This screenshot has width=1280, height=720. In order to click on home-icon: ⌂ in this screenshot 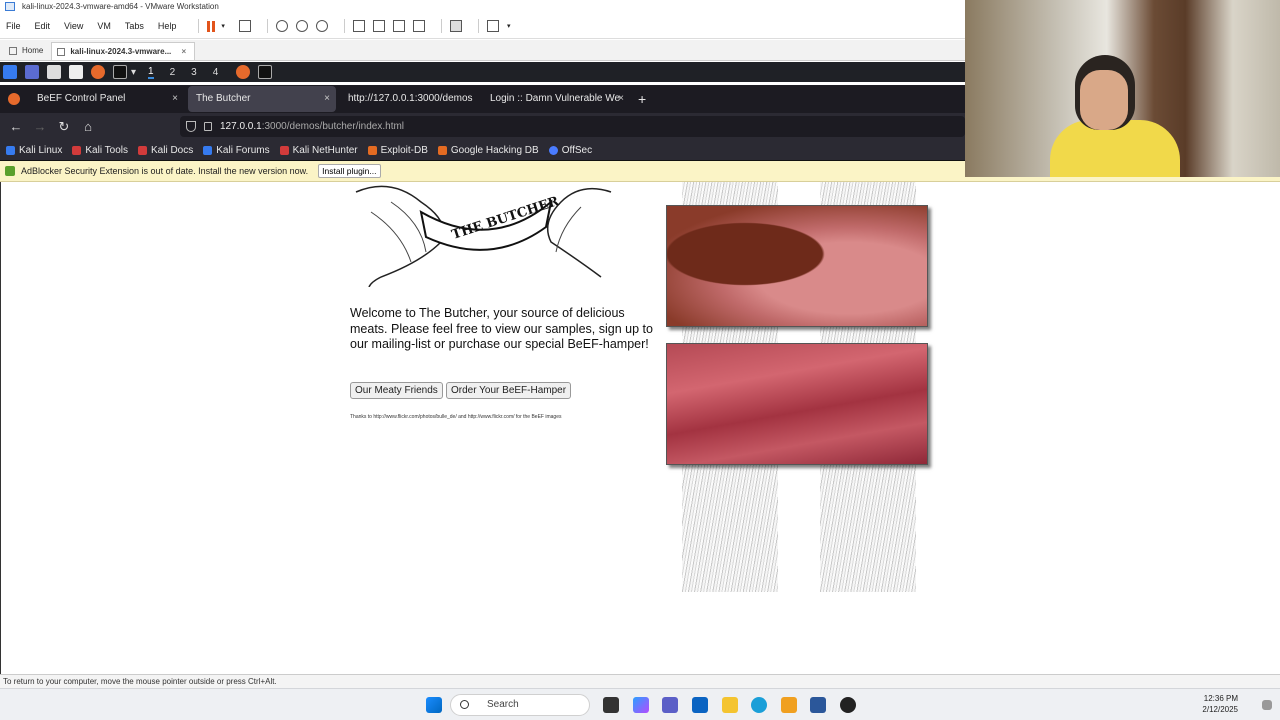, I will do `click(88, 126)`.